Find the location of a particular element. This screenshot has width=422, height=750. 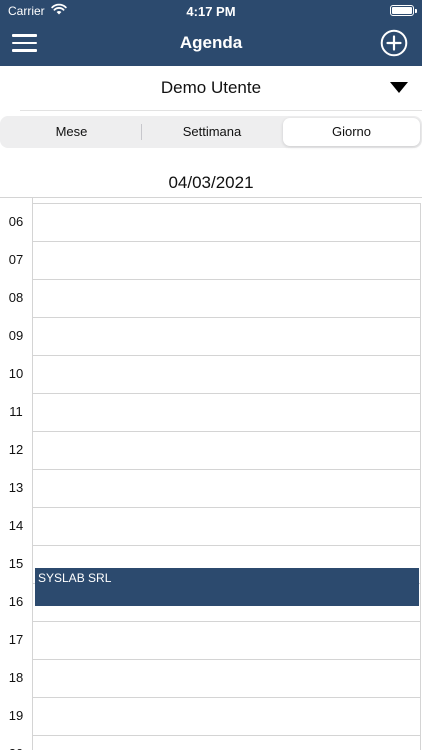

hour-row: 11 is located at coordinates (211, 412).